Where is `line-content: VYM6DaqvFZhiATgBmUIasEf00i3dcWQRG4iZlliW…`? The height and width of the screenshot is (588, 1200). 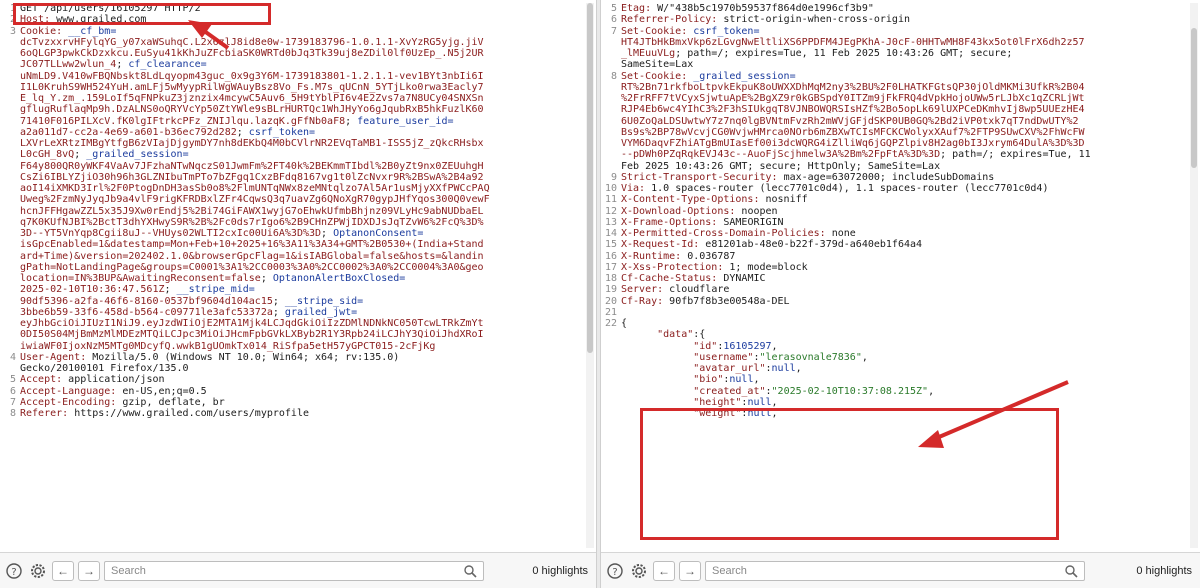
line-content: VYM6DaqvFZhiATgBmUIasEf00i3dcWQRG4iZlliW… is located at coordinates (904, 143).